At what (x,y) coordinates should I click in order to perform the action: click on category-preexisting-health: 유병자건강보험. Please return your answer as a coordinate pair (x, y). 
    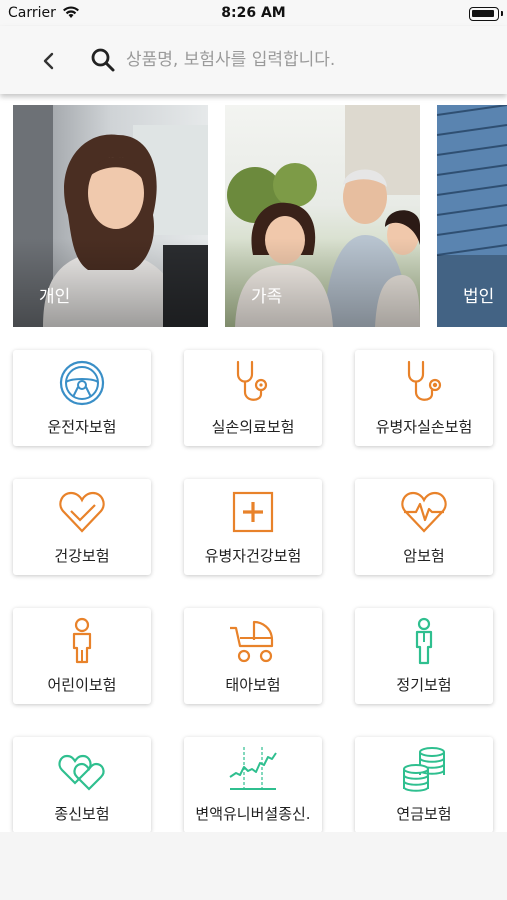
    Looking at the image, I should click on (253, 527).